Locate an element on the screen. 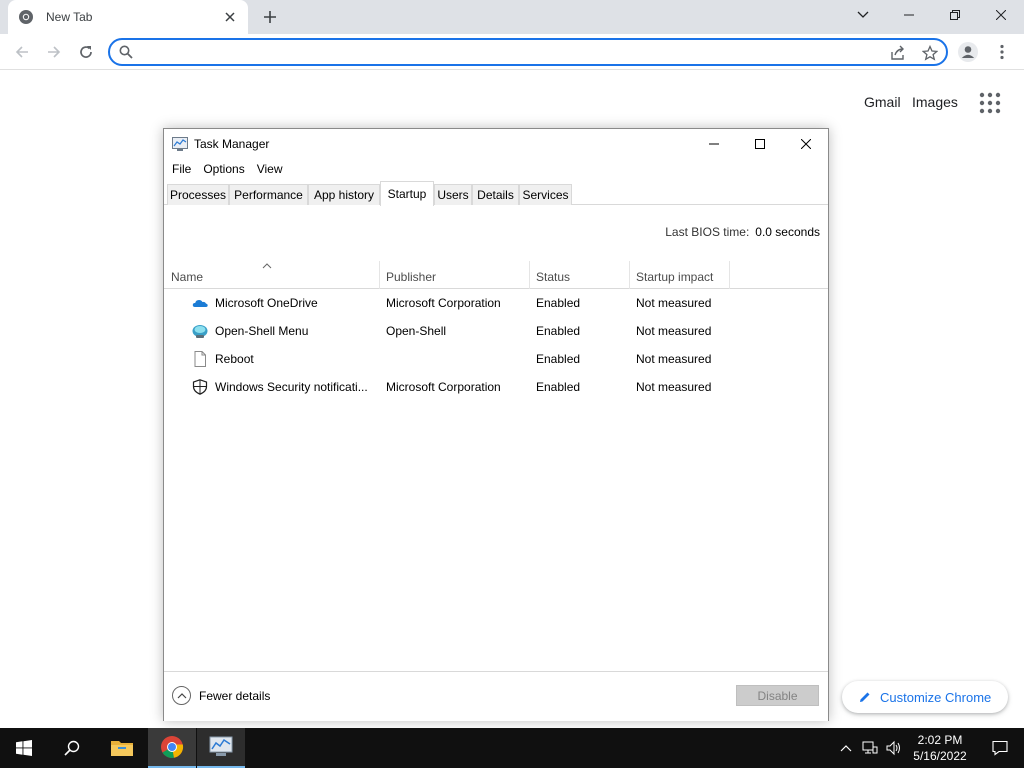 This screenshot has width=1024, height=768. fewer-details-button: Fewer details is located at coordinates (221, 695).